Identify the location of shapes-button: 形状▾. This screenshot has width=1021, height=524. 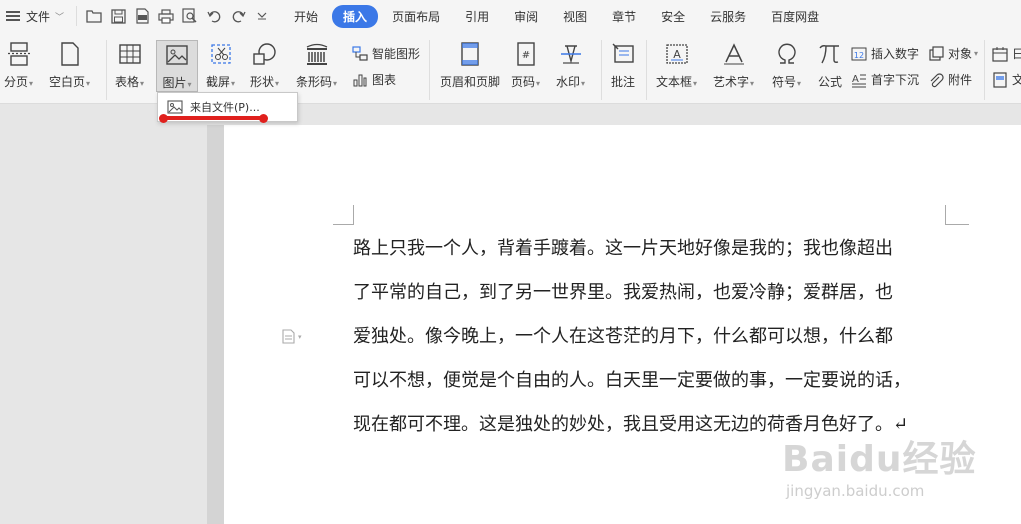
(264, 65).